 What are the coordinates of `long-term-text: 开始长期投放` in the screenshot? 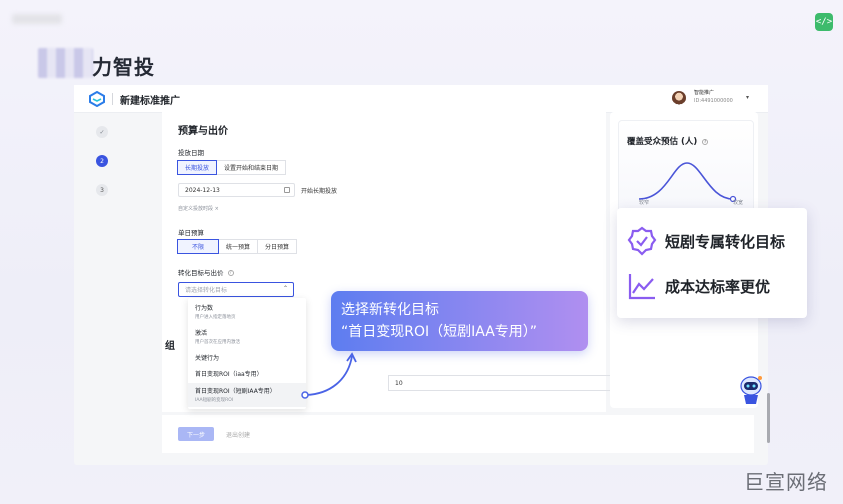 It's located at (319, 191).